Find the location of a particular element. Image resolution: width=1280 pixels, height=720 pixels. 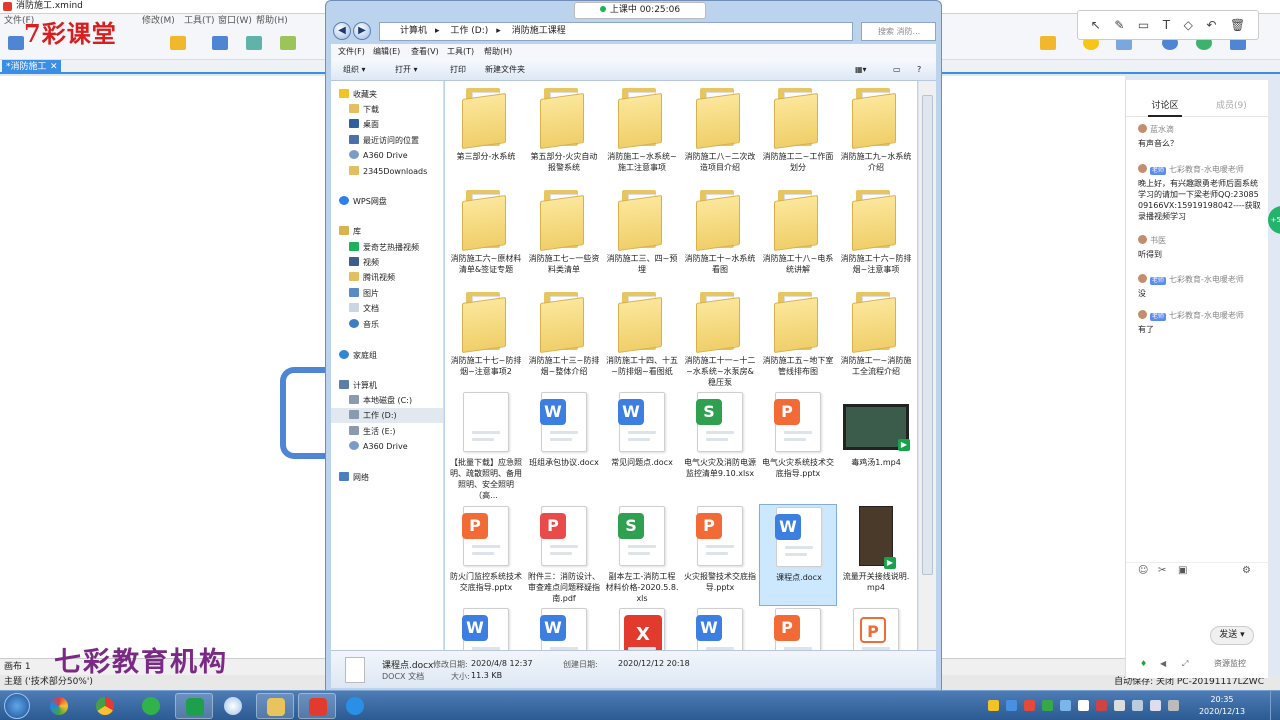

scrollbar-thumb is located at coordinates (927, 335).